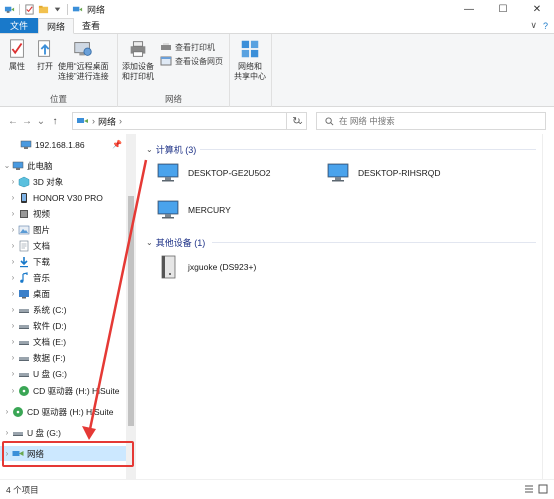  Describe the element at coordinates (91, 25) in the screenshot. I see `tab-view: 查看` at that location.